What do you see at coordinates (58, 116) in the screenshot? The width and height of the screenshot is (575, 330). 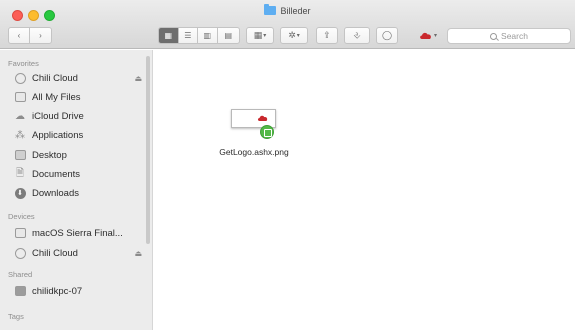 I see `sidebar-item-label: iCloud Drive` at bounding box center [58, 116].